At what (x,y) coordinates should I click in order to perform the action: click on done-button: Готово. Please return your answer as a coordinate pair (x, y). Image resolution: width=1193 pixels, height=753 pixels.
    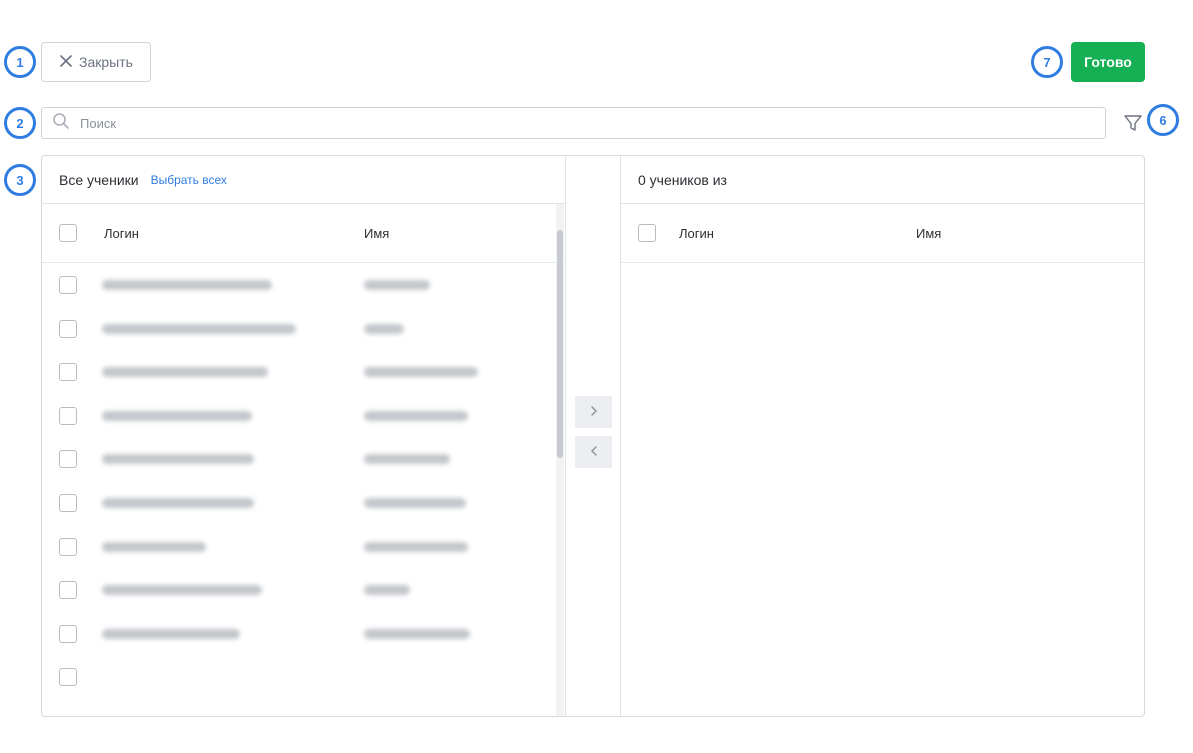
    Looking at the image, I should click on (1108, 62).